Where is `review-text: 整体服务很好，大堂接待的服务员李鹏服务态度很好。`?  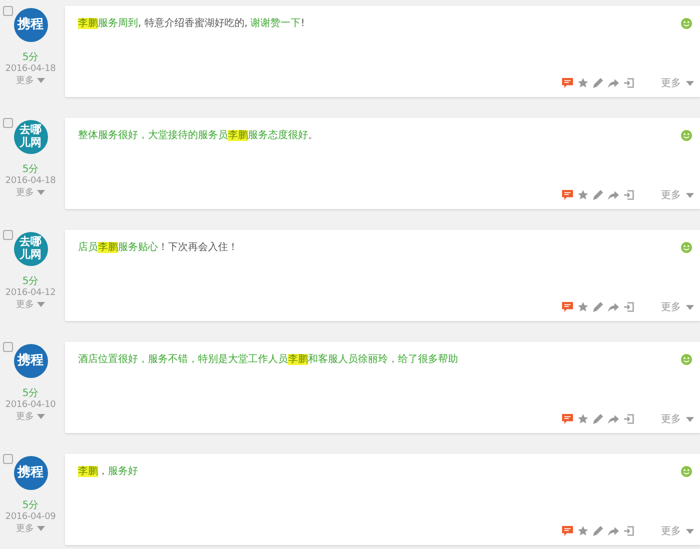 review-text: 整体服务很好，大堂接待的服务员李鹏服务态度很好。 is located at coordinates (198, 135).